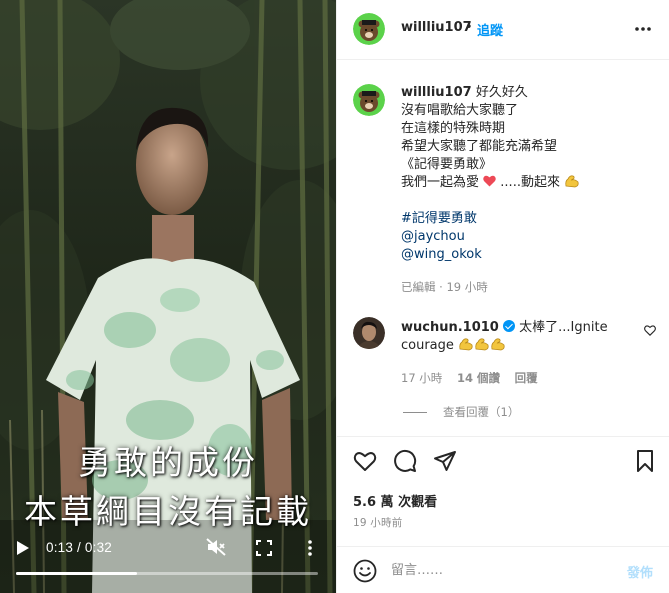 Image resolution: width=669 pixels, height=593 pixels. What do you see at coordinates (518, 337) in the screenshot?
I see `comment: wuchun.1010 太棒了...Ignite courage` at bounding box center [518, 337].